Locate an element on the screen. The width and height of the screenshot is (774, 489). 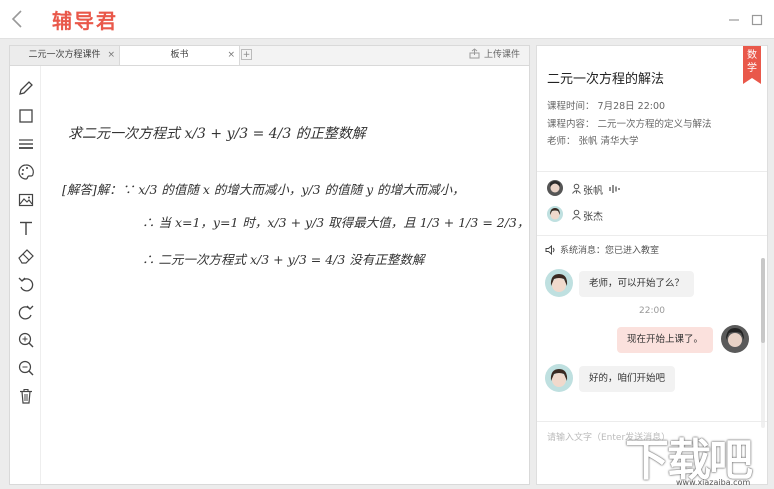
undo-icon is located at coordinates (26, 284).